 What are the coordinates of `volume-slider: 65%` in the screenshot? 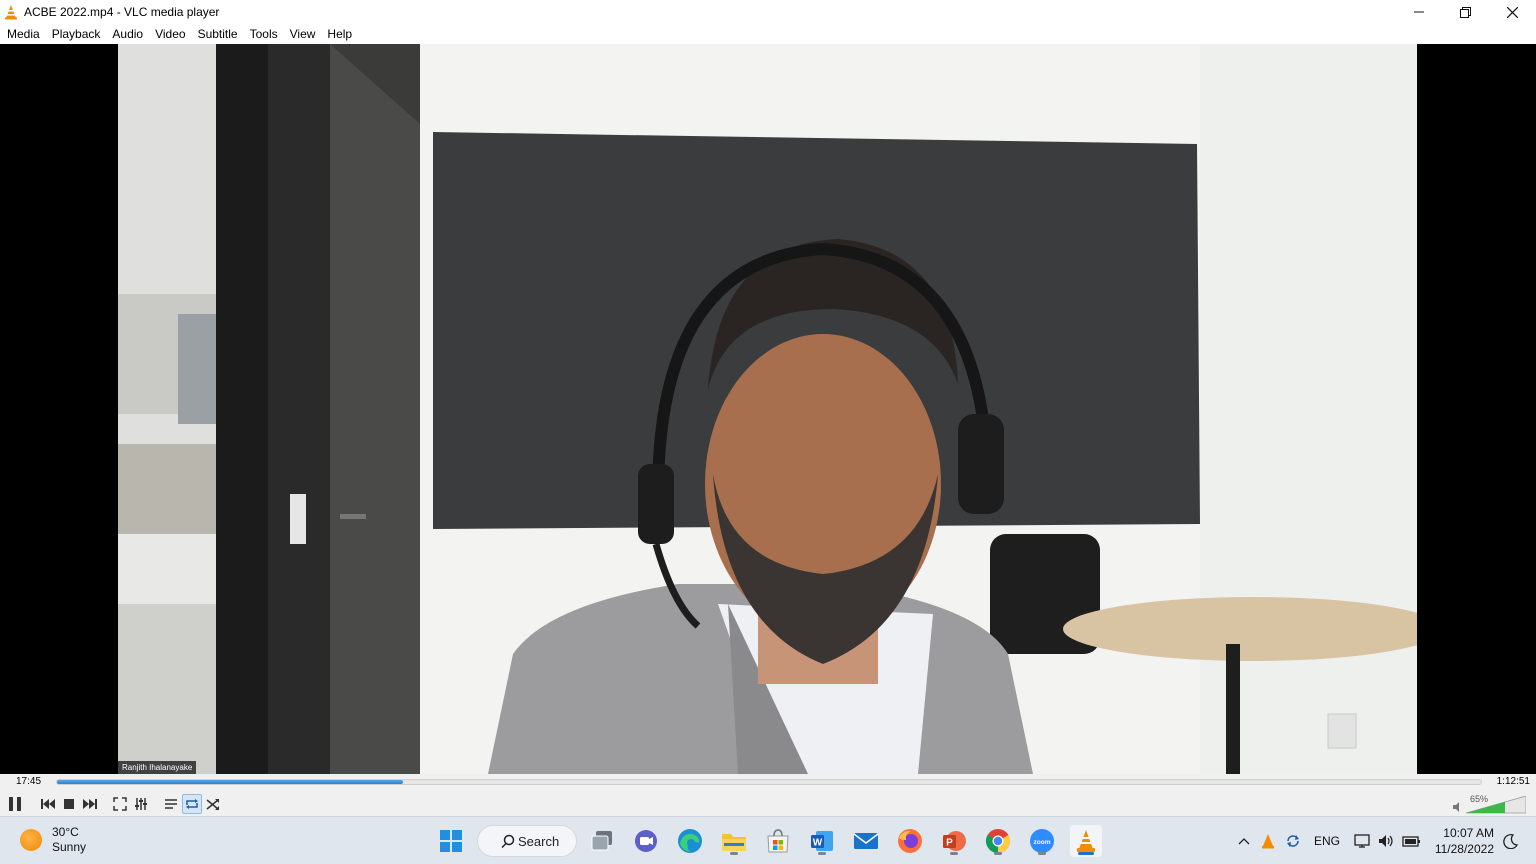 It's located at (1491, 804).